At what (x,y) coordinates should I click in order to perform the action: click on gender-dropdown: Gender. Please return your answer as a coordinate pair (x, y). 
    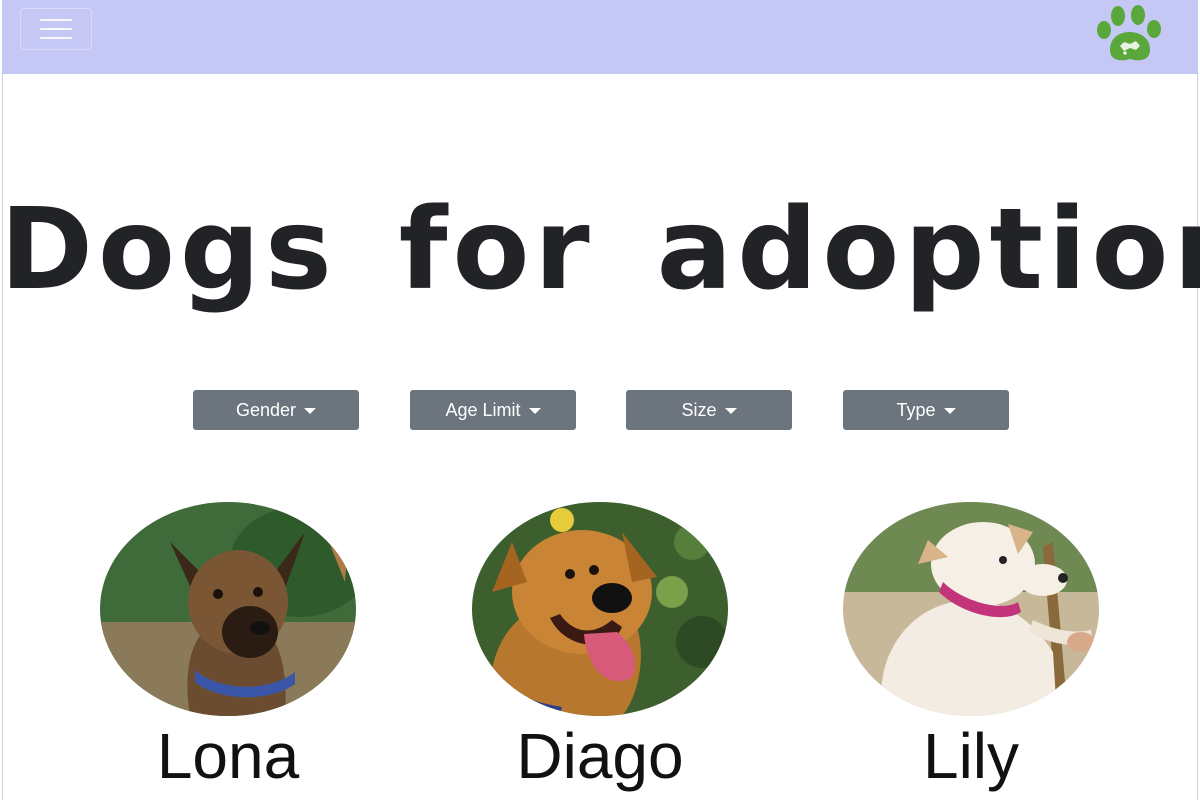
    Looking at the image, I should click on (276, 410).